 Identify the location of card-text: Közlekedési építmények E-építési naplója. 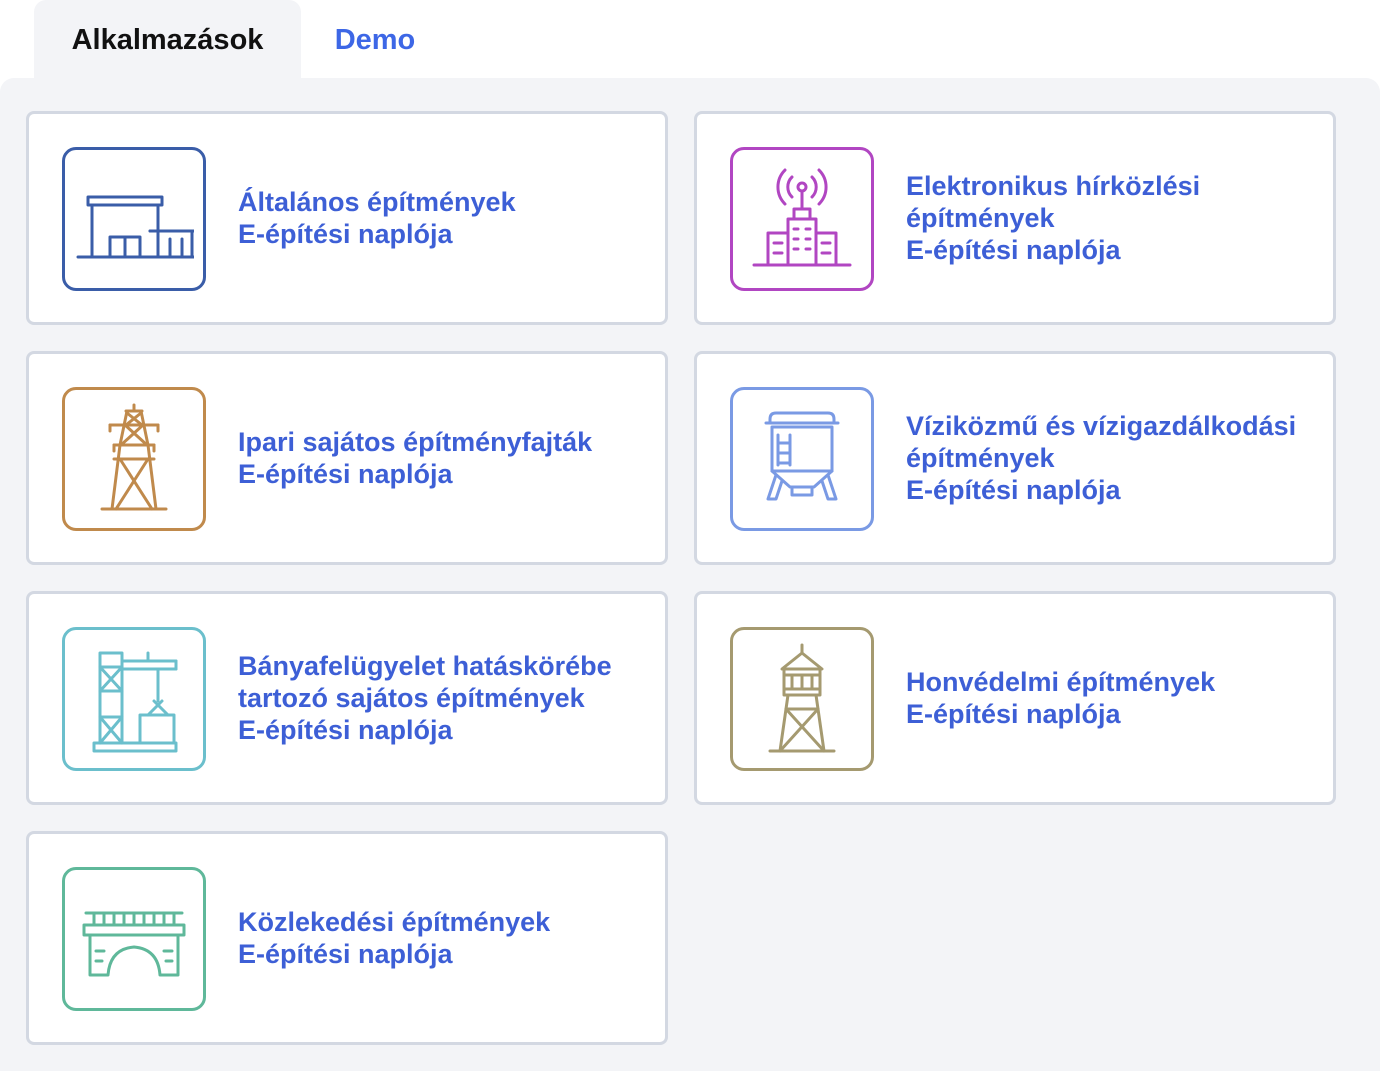
(443, 938).